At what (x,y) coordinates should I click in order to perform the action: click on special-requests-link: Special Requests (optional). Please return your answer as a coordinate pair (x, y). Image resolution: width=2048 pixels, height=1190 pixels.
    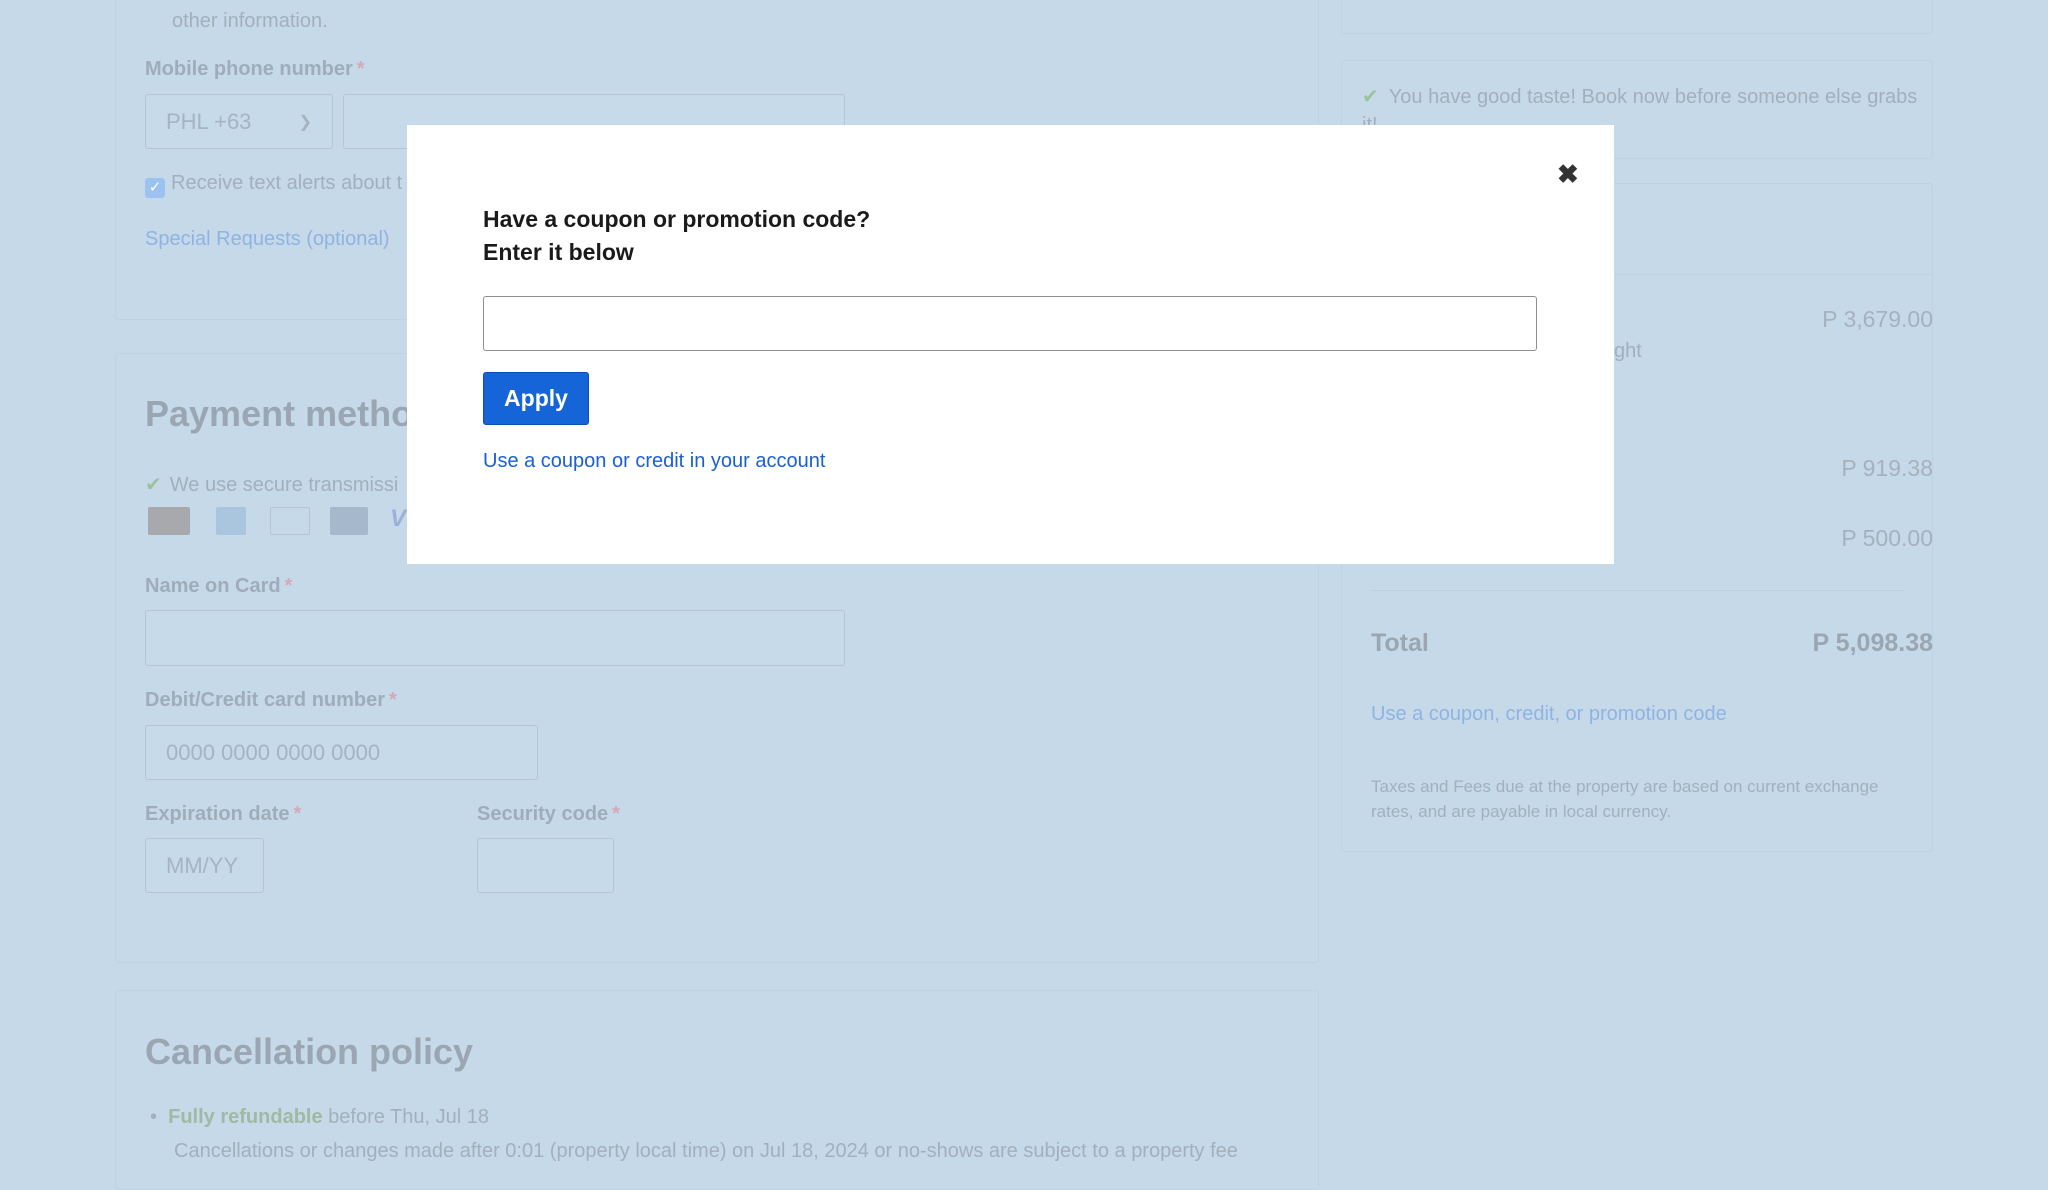
    Looking at the image, I should click on (267, 239).